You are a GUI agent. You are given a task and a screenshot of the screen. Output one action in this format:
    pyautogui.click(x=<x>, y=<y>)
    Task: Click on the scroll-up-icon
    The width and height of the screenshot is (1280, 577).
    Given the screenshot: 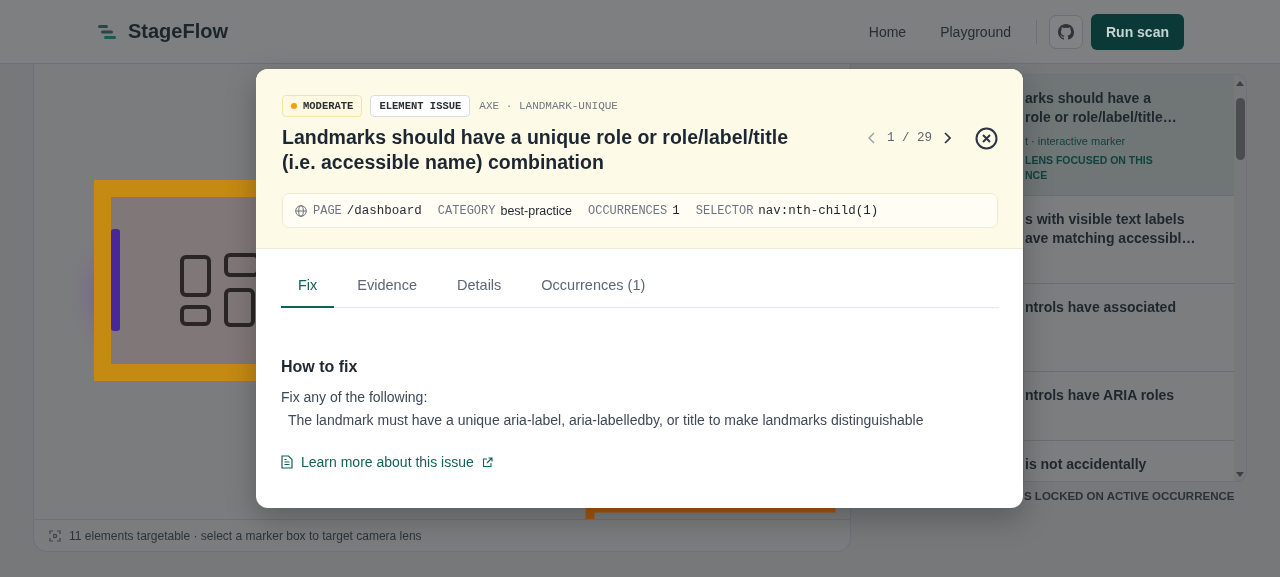 What is the action you would take?
    pyautogui.click(x=1240, y=83)
    